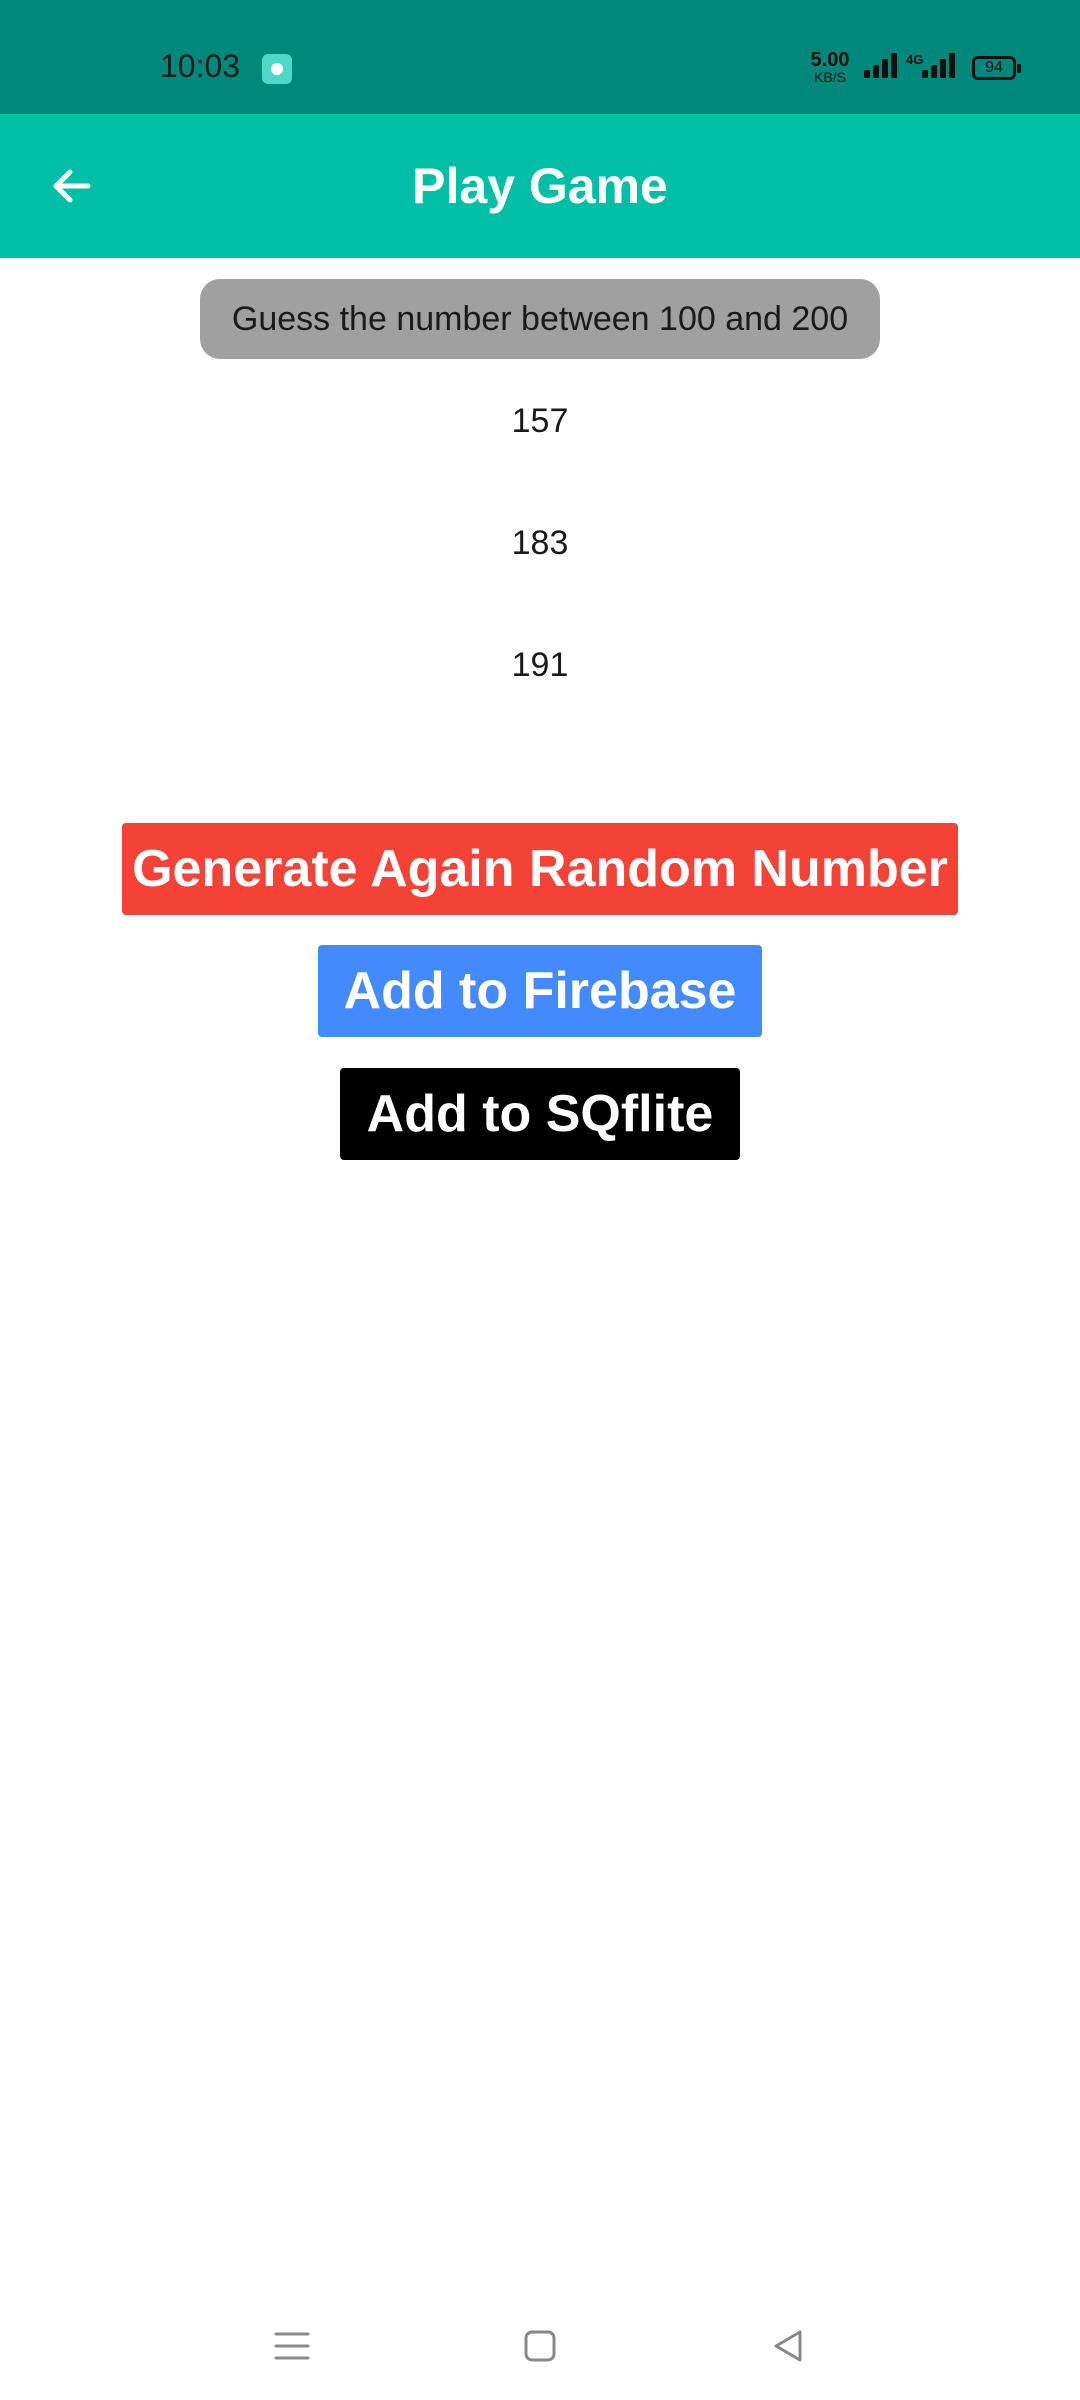 The width and height of the screenshot is (1080, 2400). What do you see at coordinates (540, 869) in the screenshot?
I see `generate-random-number-button: Generate Again Random Number` at bounding box center [540, 869].